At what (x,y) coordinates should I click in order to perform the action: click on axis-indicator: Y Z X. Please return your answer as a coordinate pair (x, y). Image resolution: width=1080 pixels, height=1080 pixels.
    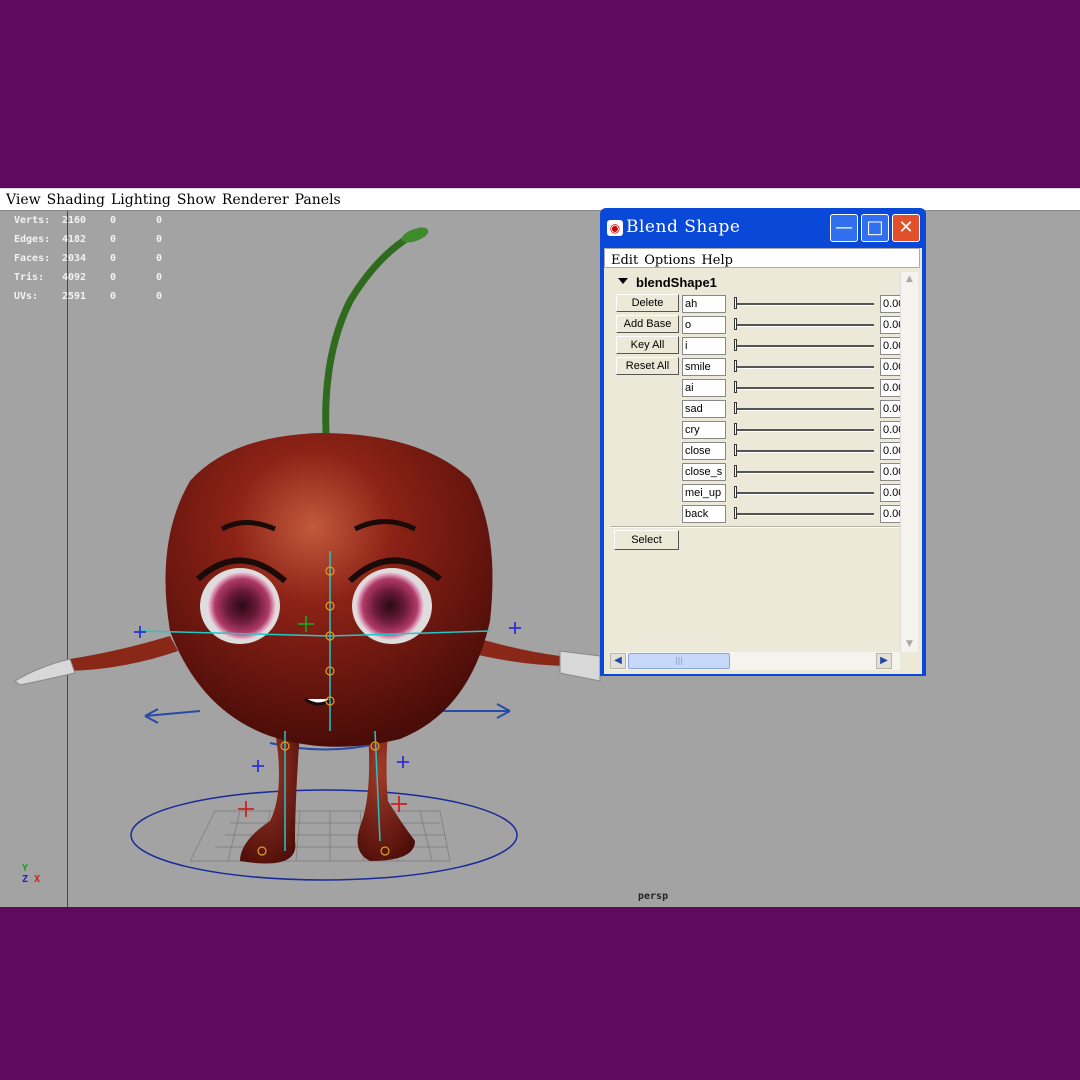
    Looking at the image, I should click on (31, 874).